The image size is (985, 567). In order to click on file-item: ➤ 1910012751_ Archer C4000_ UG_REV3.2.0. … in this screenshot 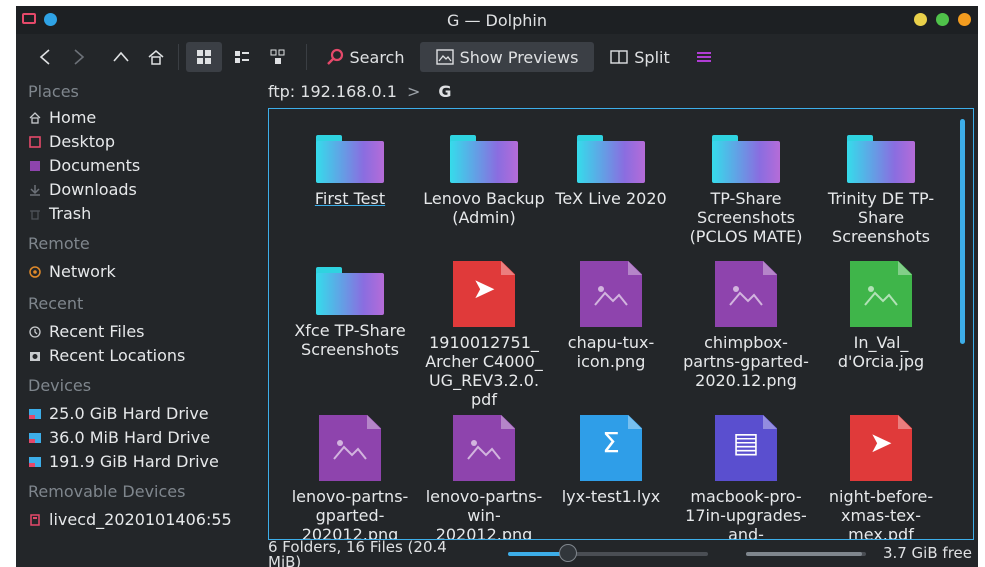, I will do `click(484, 335)`.